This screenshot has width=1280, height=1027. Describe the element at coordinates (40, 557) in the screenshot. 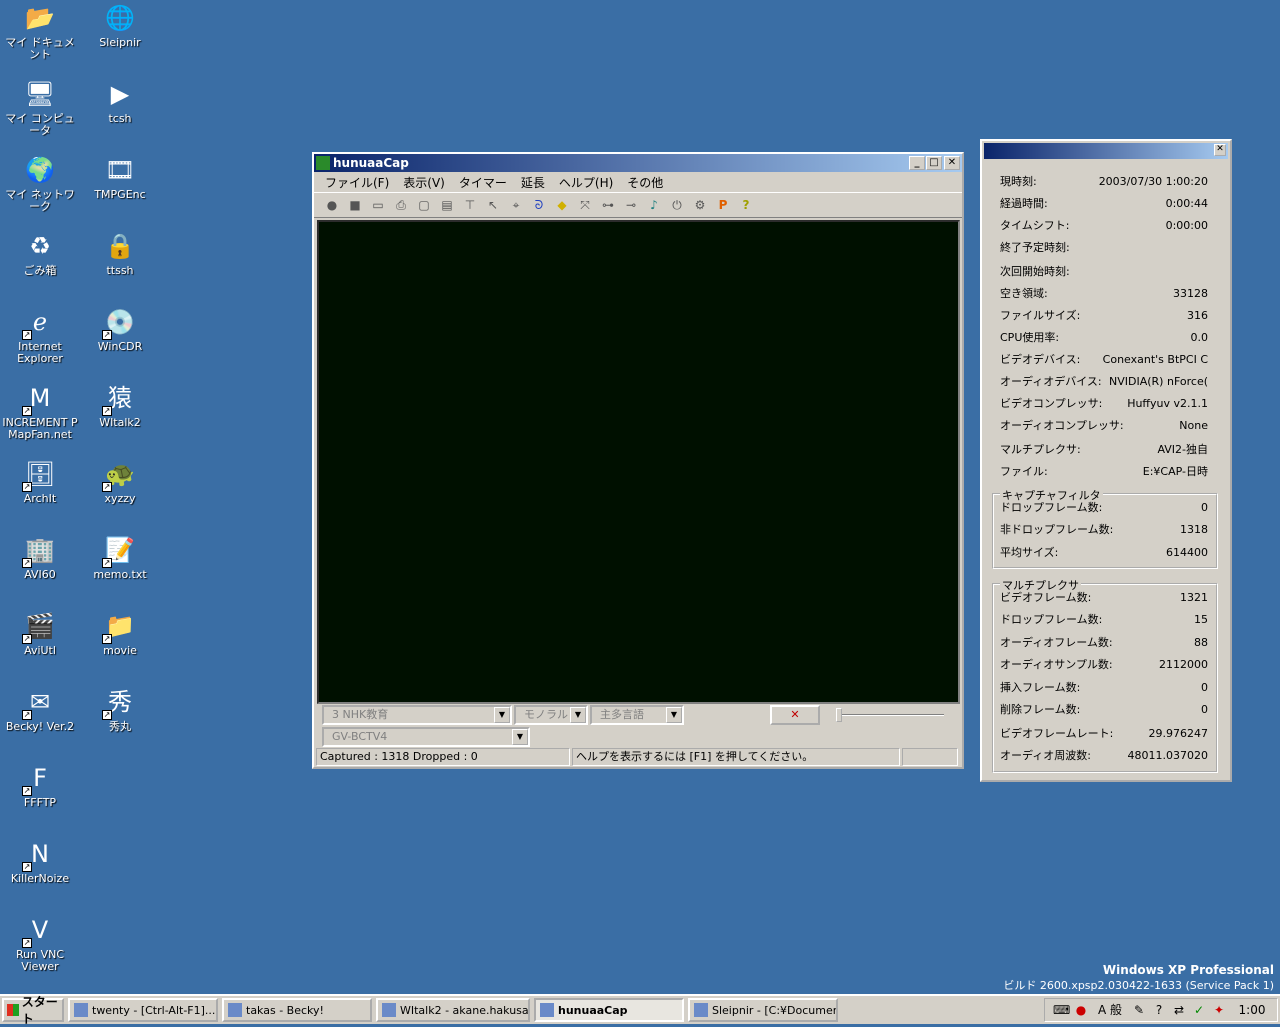

I see `desktop-icon: 🏢 ↗ AVI60` at that location.